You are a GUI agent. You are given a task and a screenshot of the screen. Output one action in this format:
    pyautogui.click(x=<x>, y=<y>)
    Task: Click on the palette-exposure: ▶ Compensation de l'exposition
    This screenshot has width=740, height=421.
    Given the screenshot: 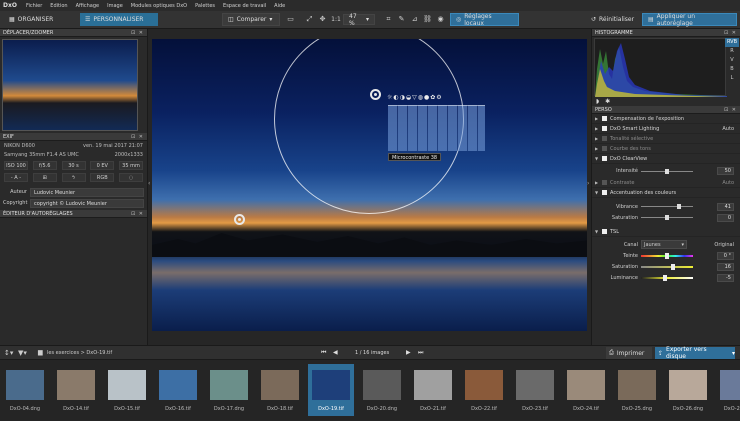 What is the action you would take?
    pyautogui.click(x=666, y=119)
    